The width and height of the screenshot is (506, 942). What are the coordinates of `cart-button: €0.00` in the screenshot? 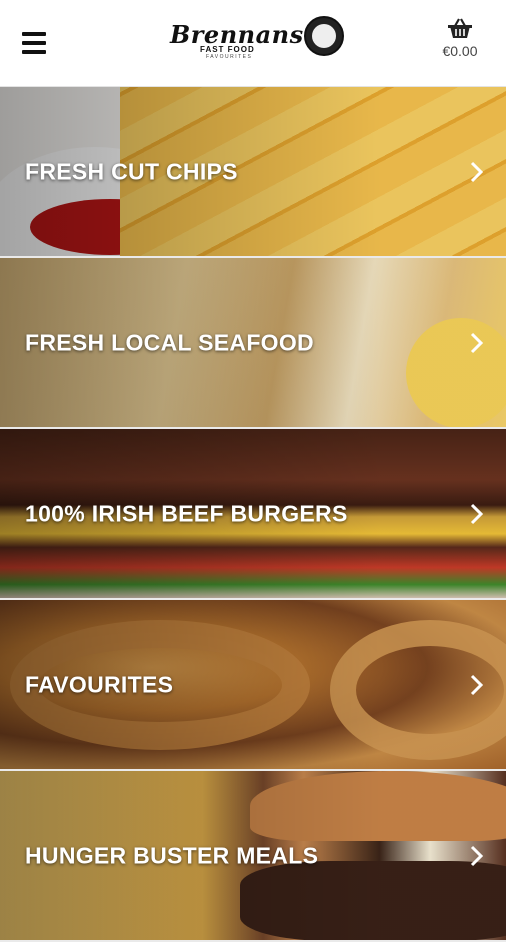 It's located at (460, 43).